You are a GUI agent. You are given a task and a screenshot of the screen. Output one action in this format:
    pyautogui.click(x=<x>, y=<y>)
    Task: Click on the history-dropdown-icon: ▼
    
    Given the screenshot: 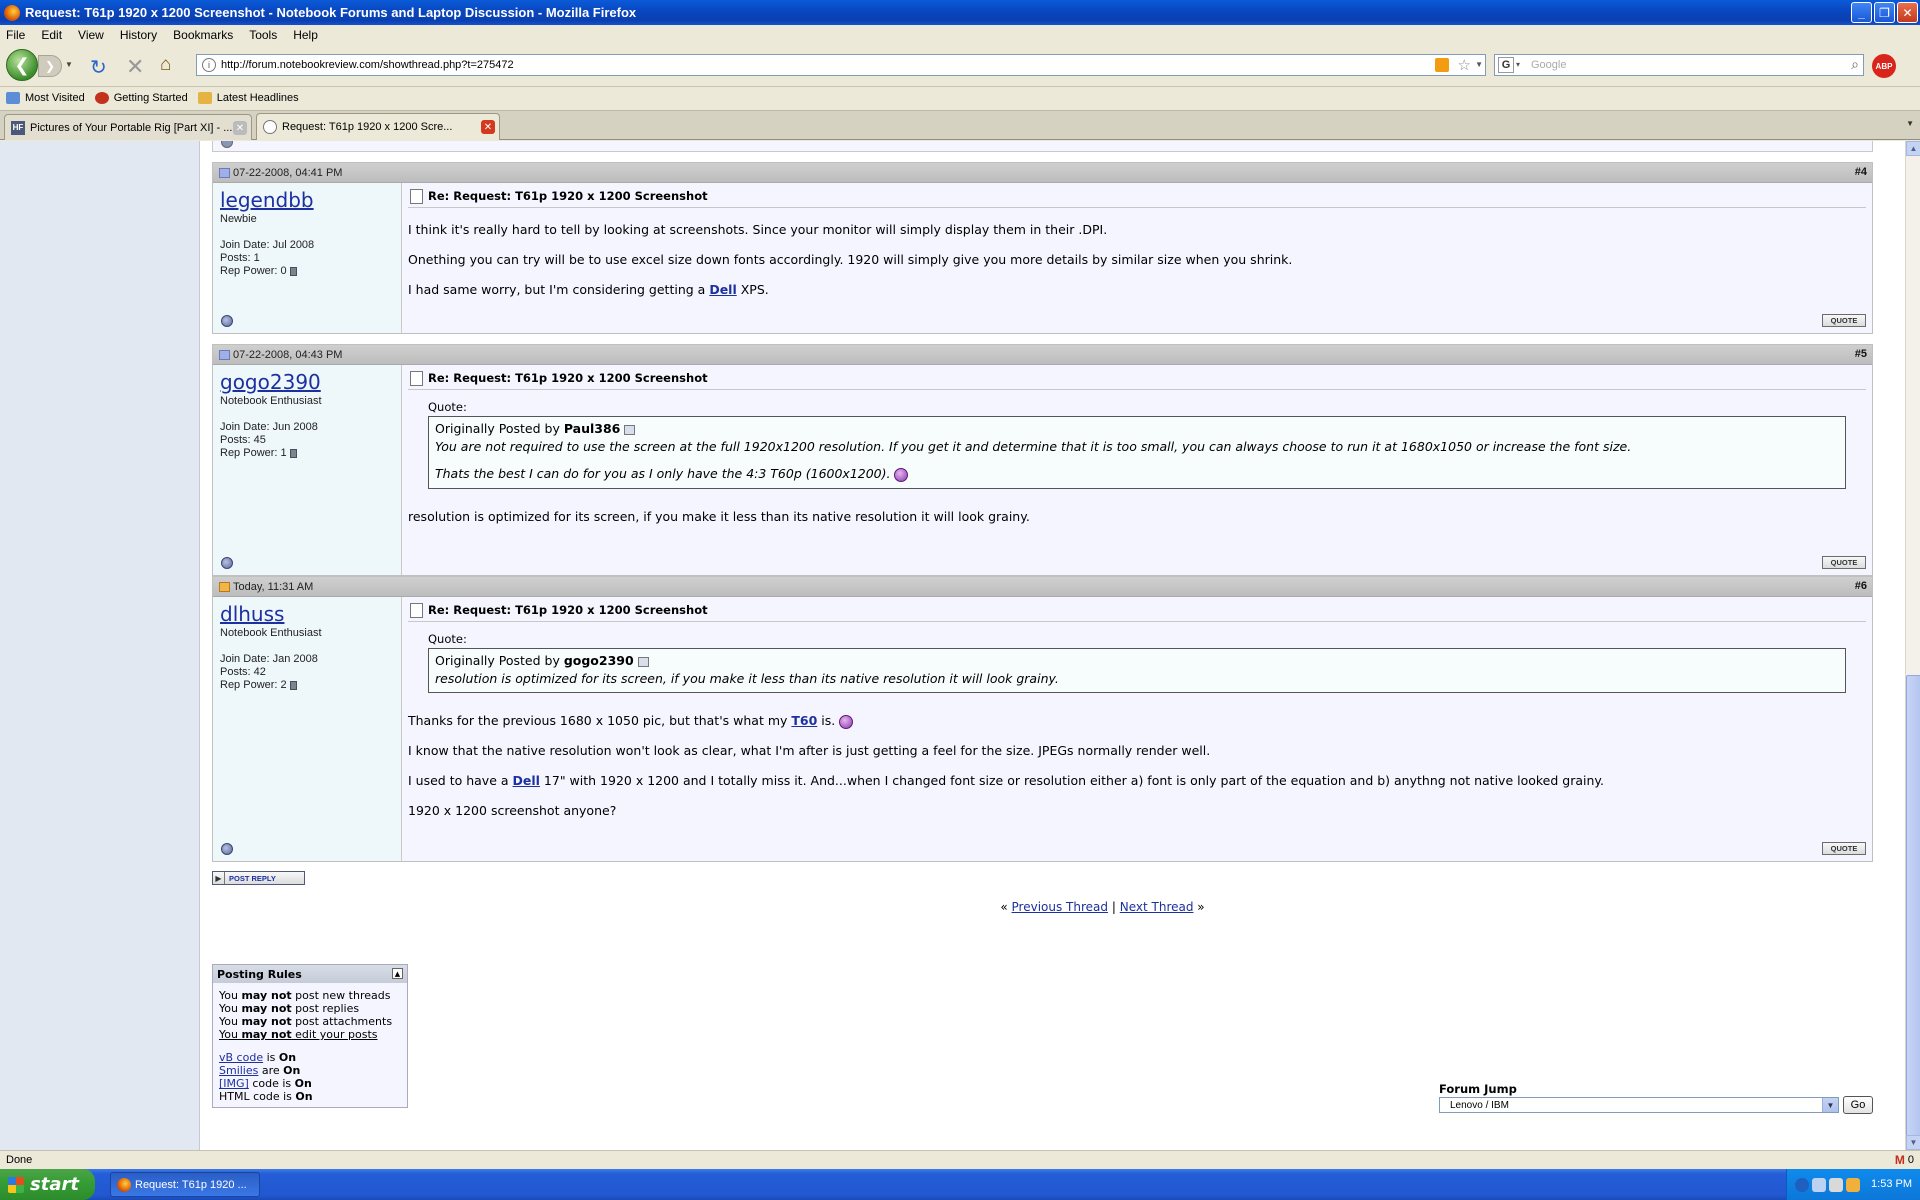 What is the action you would take?
    pyautogui.click(x=69, y=64)
    